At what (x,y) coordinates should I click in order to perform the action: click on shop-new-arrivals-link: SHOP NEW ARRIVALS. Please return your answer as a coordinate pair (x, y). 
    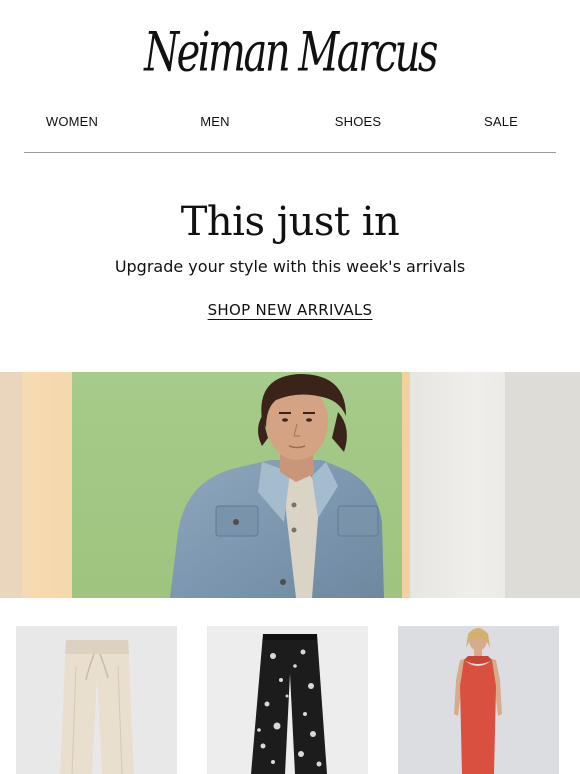
    Looking at the image, I should click on (290, 310).